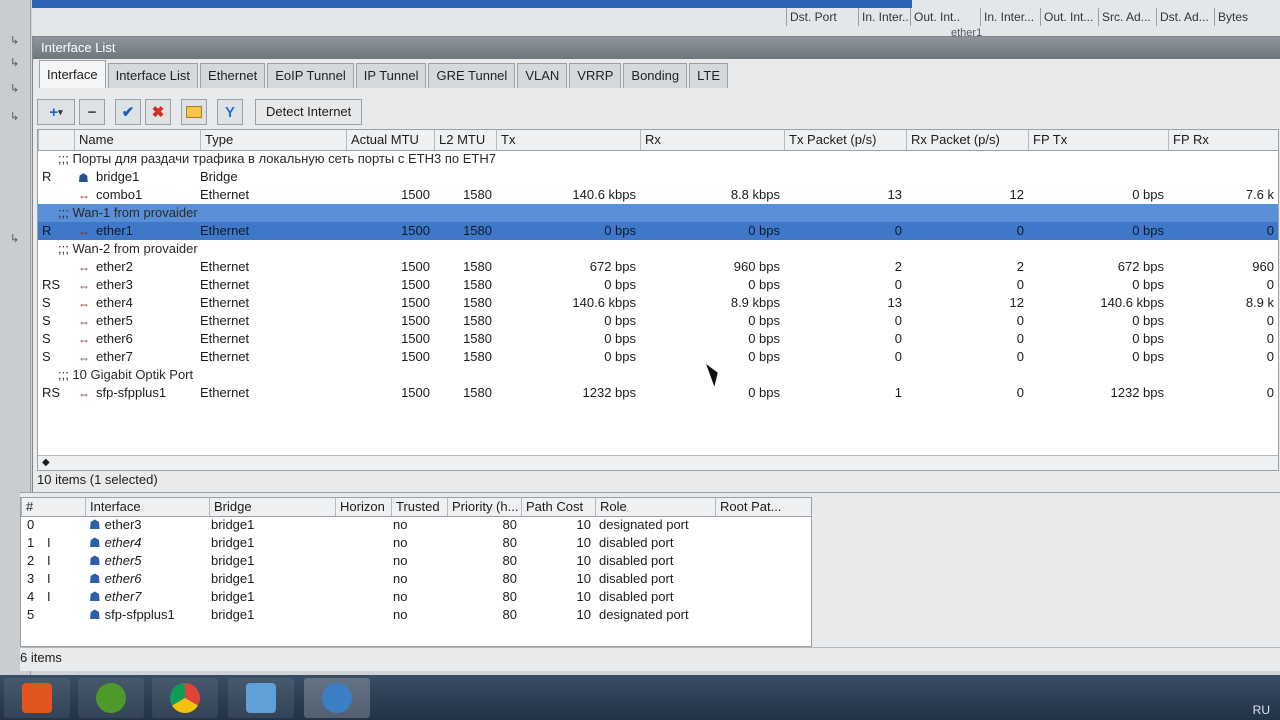 The image size is (1280, 720). Describe the element at coordinates (119, 194) in the screenshot. I see `interface-name-text: combo1` at that location.